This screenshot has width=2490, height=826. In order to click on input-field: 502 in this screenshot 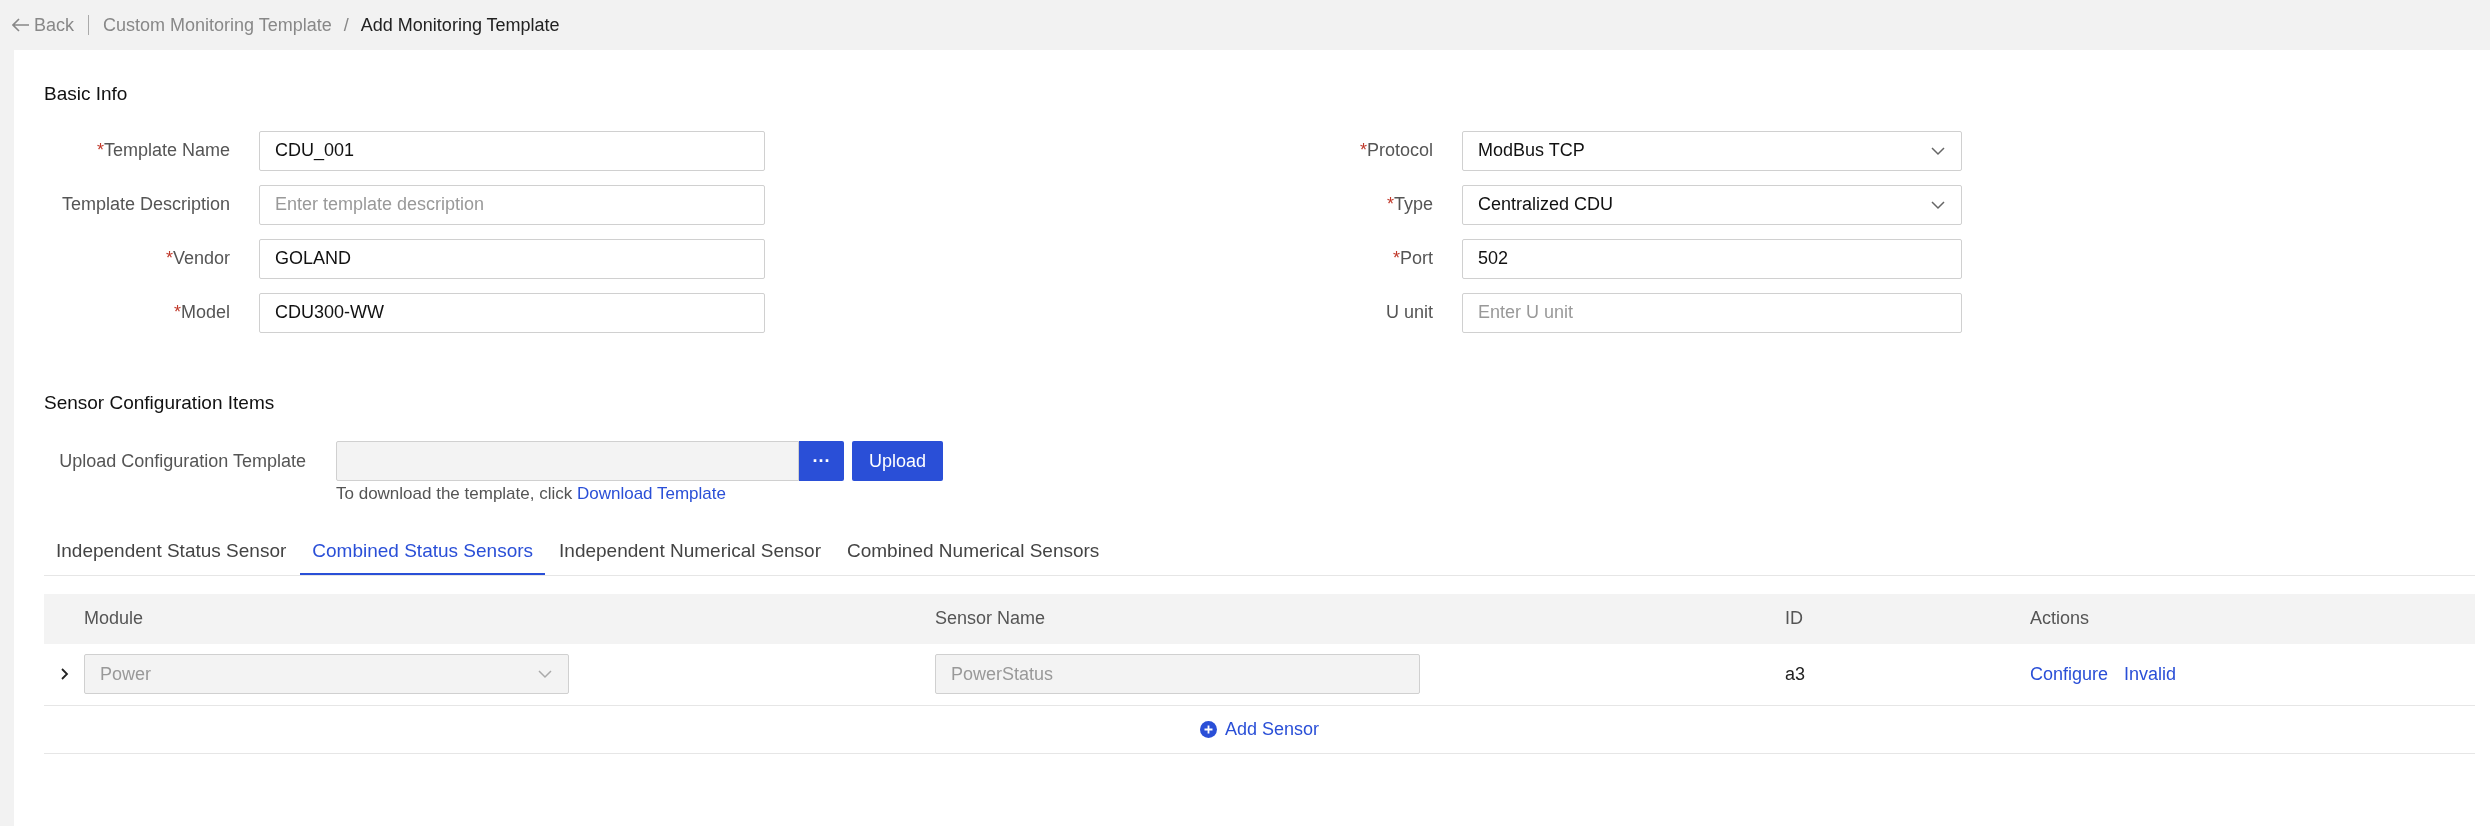, I will do `click(1712, 258)`.